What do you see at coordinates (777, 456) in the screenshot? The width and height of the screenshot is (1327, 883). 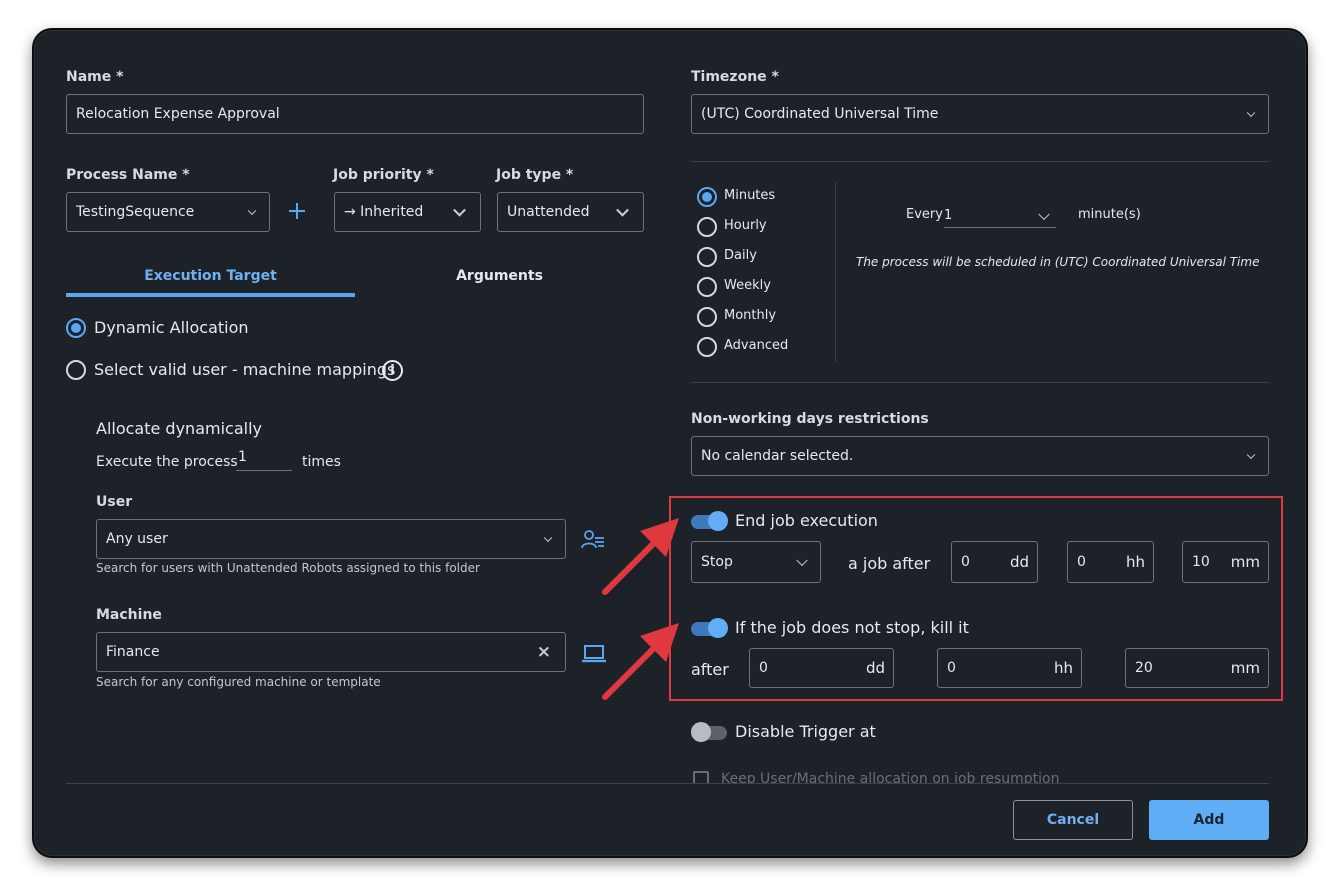 I see `calendar-value: No calendar selected.` at bounding box center [777, 456].